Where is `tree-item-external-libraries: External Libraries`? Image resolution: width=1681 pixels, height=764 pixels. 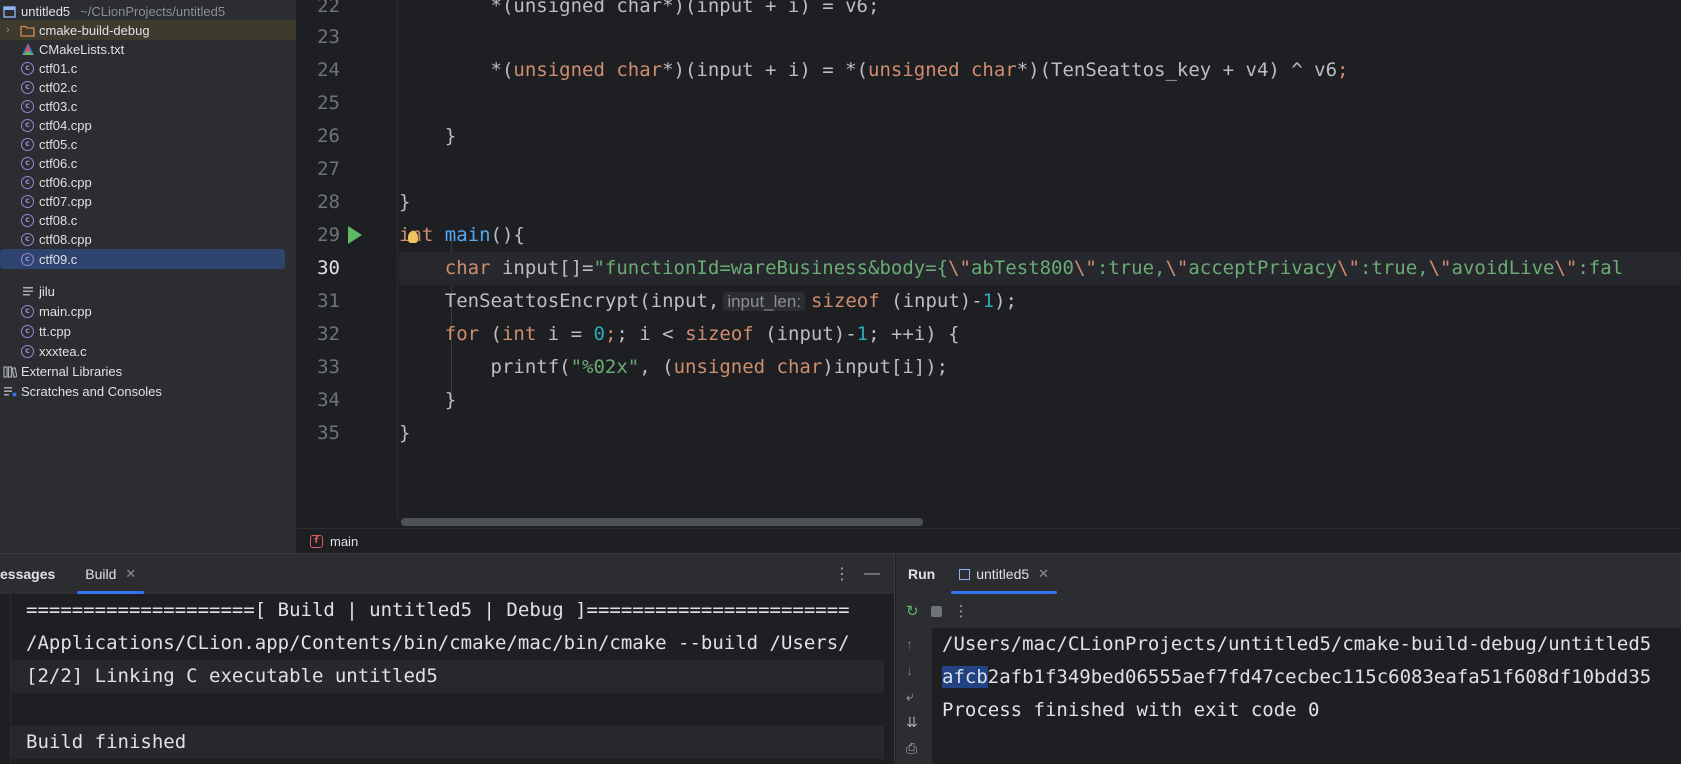 tree-item-external-libraries: External Libraries is located at coordinates (148, 371).